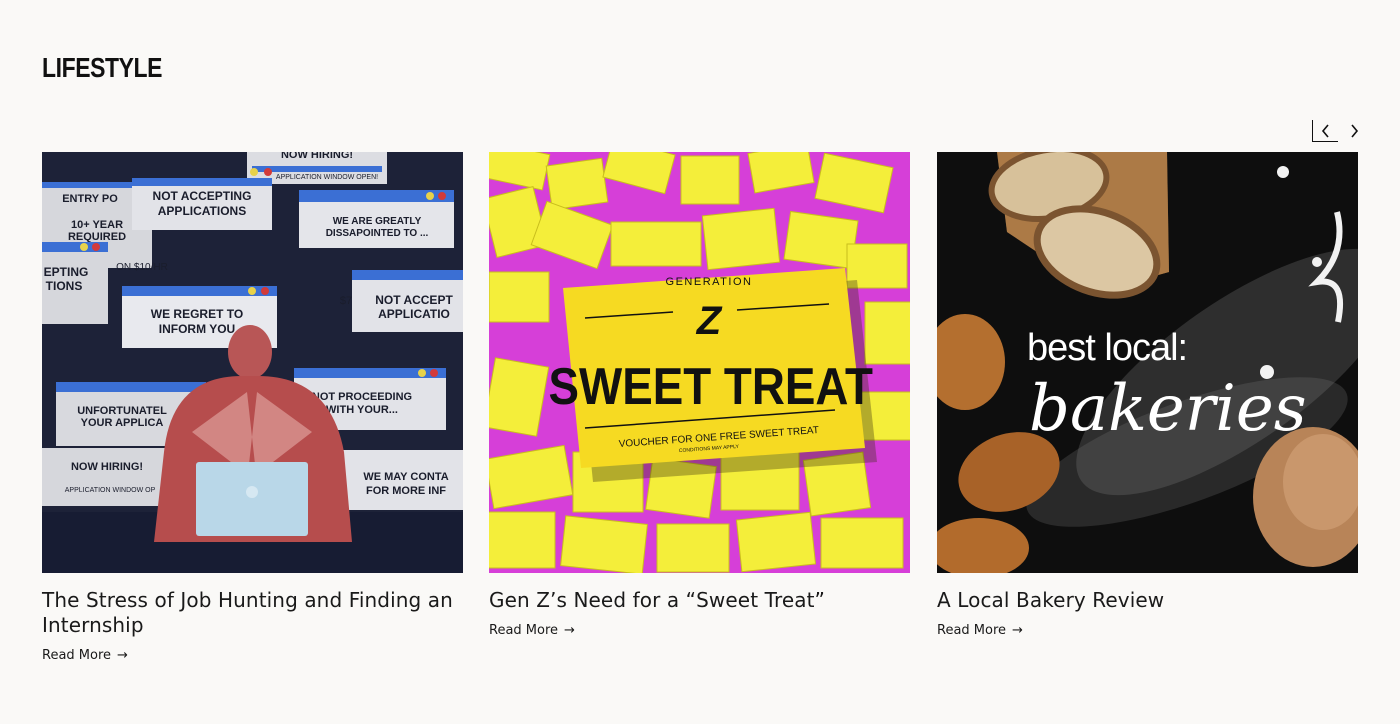 This screenshot has height=724, width=1400. Describe the element at coordinates (405, 477) in the screenshot. I see `img-text: WE MAY CONTA` at that location.